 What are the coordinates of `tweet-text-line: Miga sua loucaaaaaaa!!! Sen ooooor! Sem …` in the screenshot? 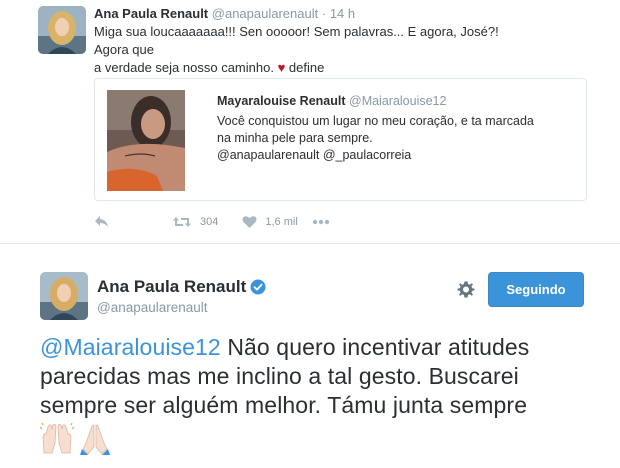 It's located at (296, 40).